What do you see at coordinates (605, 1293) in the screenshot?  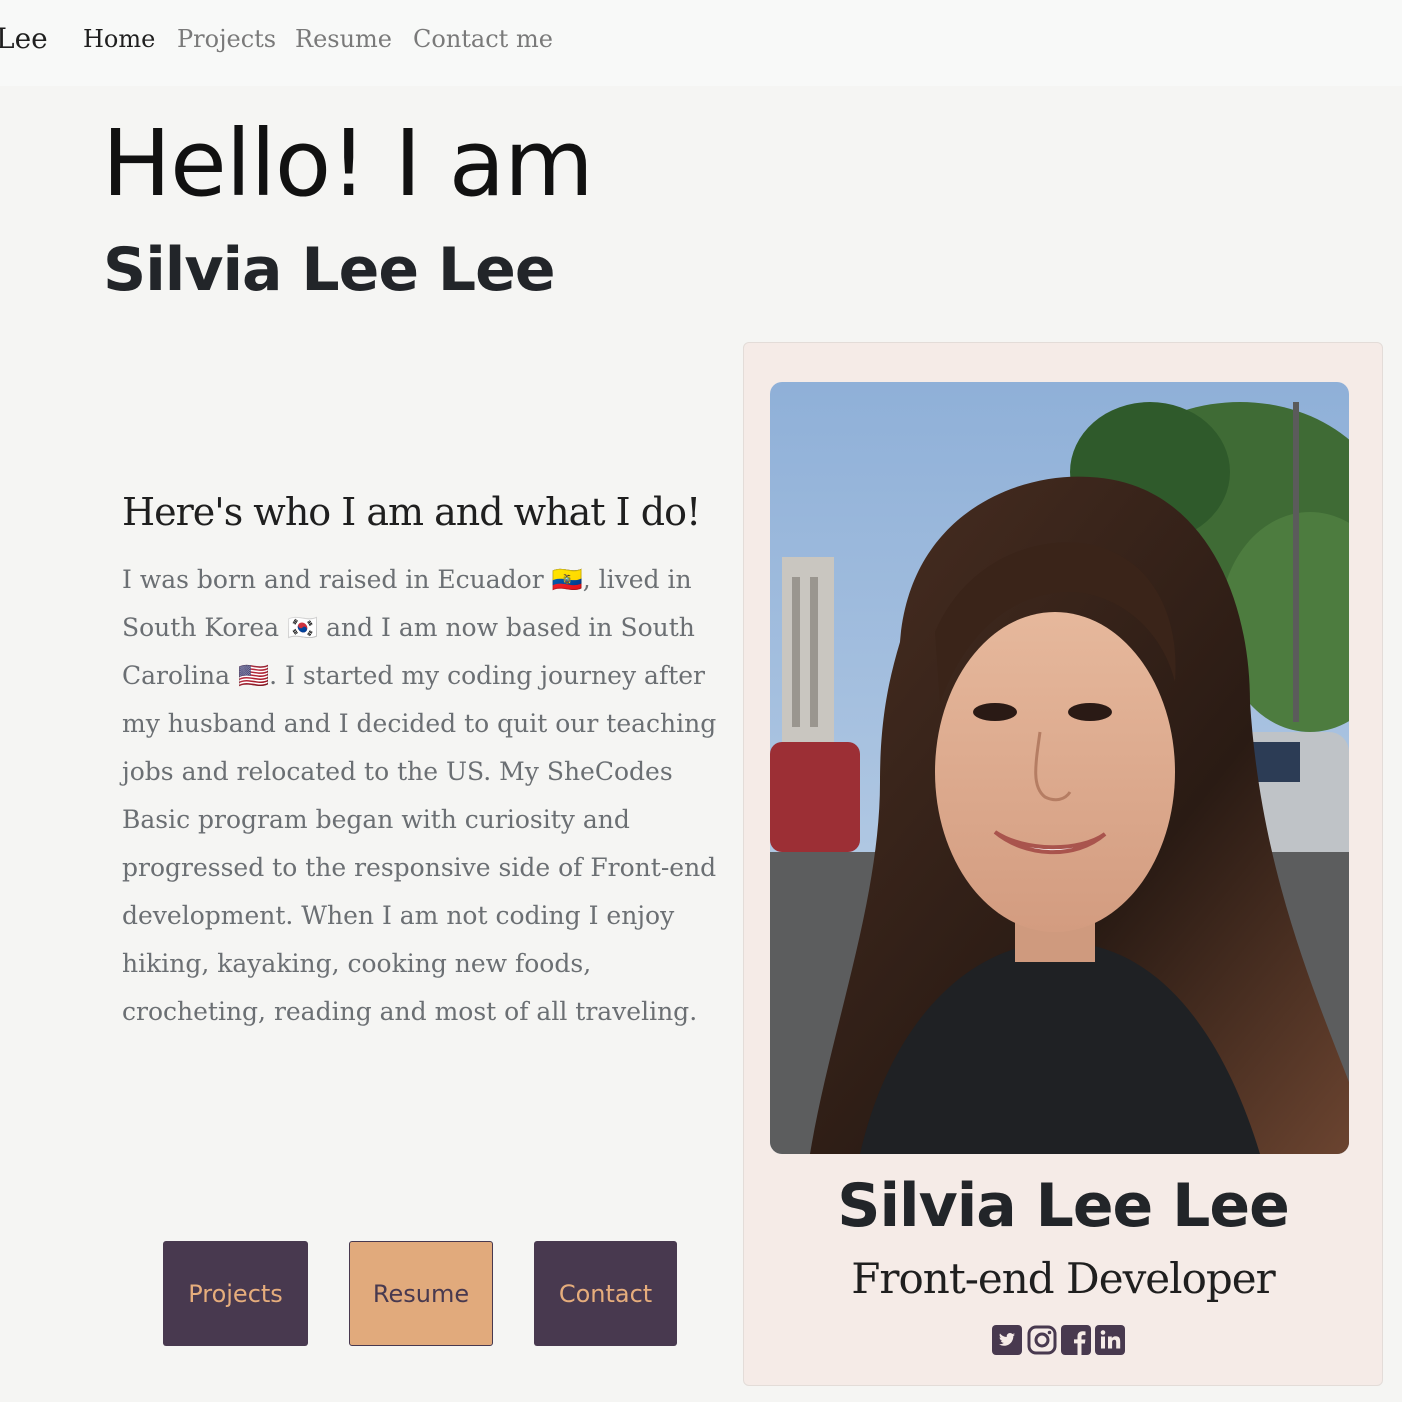 I see `contact-button: Contact` at bounding box center [605, 1293].